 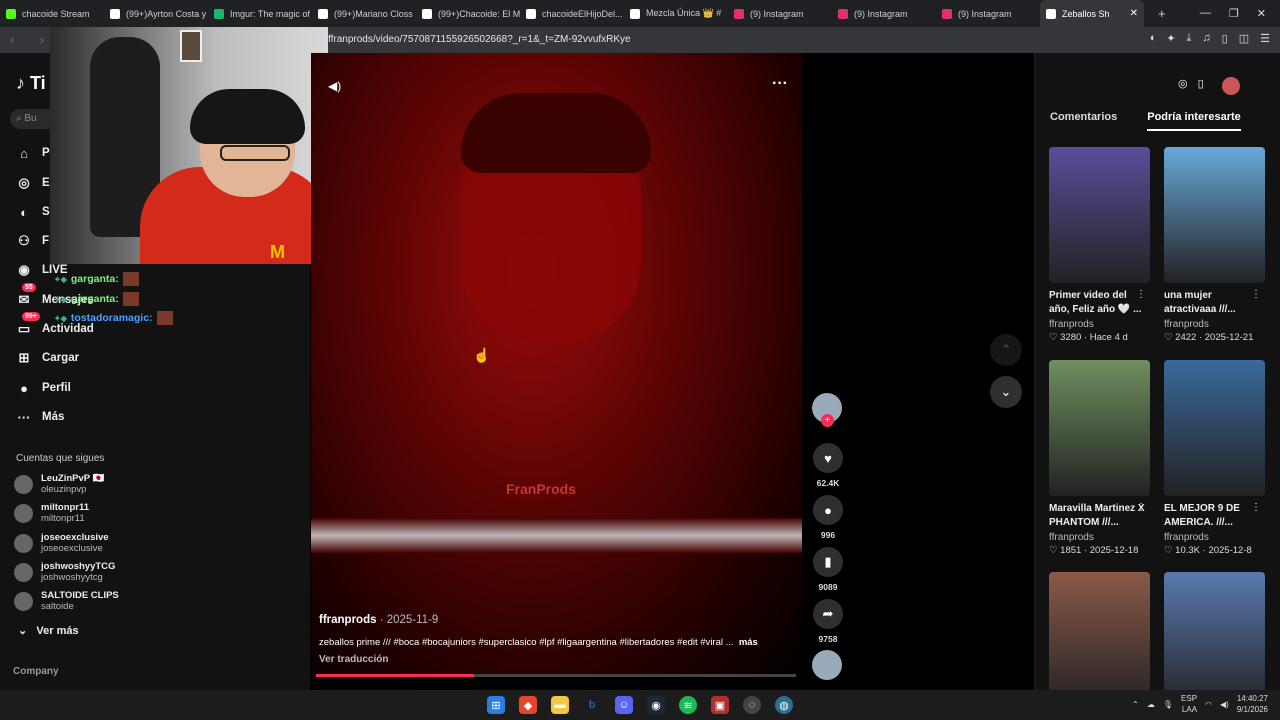 I want to click on nav-item: ··· Más, so click(x=39, y=417).